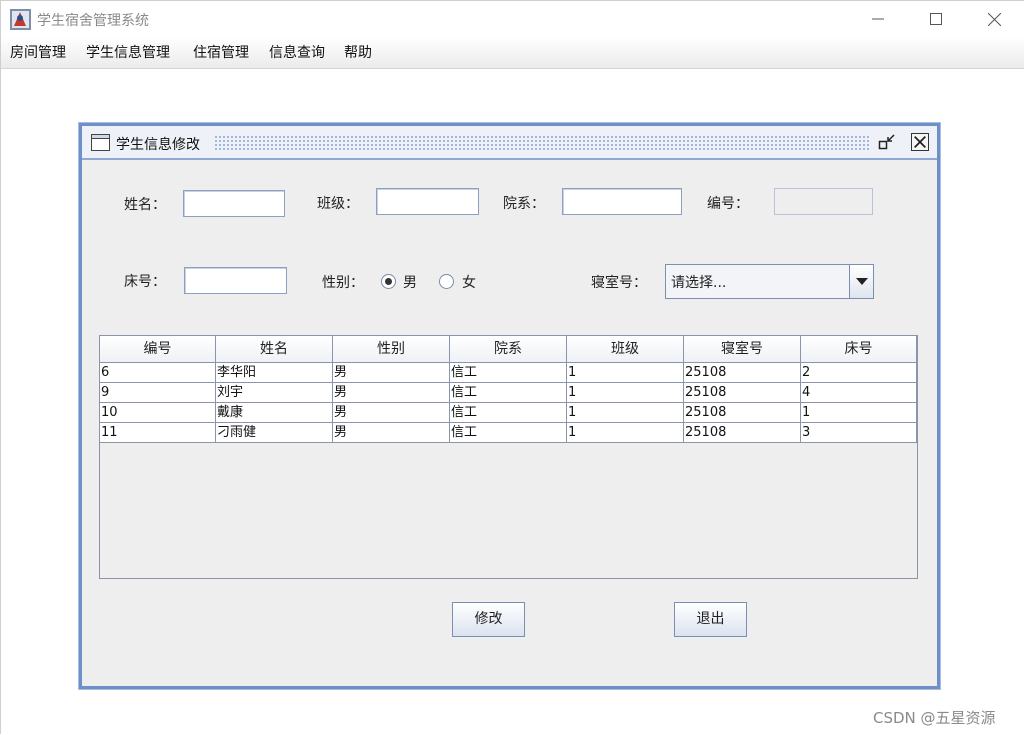  I want to click on name-label: 姓名：, so click(145, 205).